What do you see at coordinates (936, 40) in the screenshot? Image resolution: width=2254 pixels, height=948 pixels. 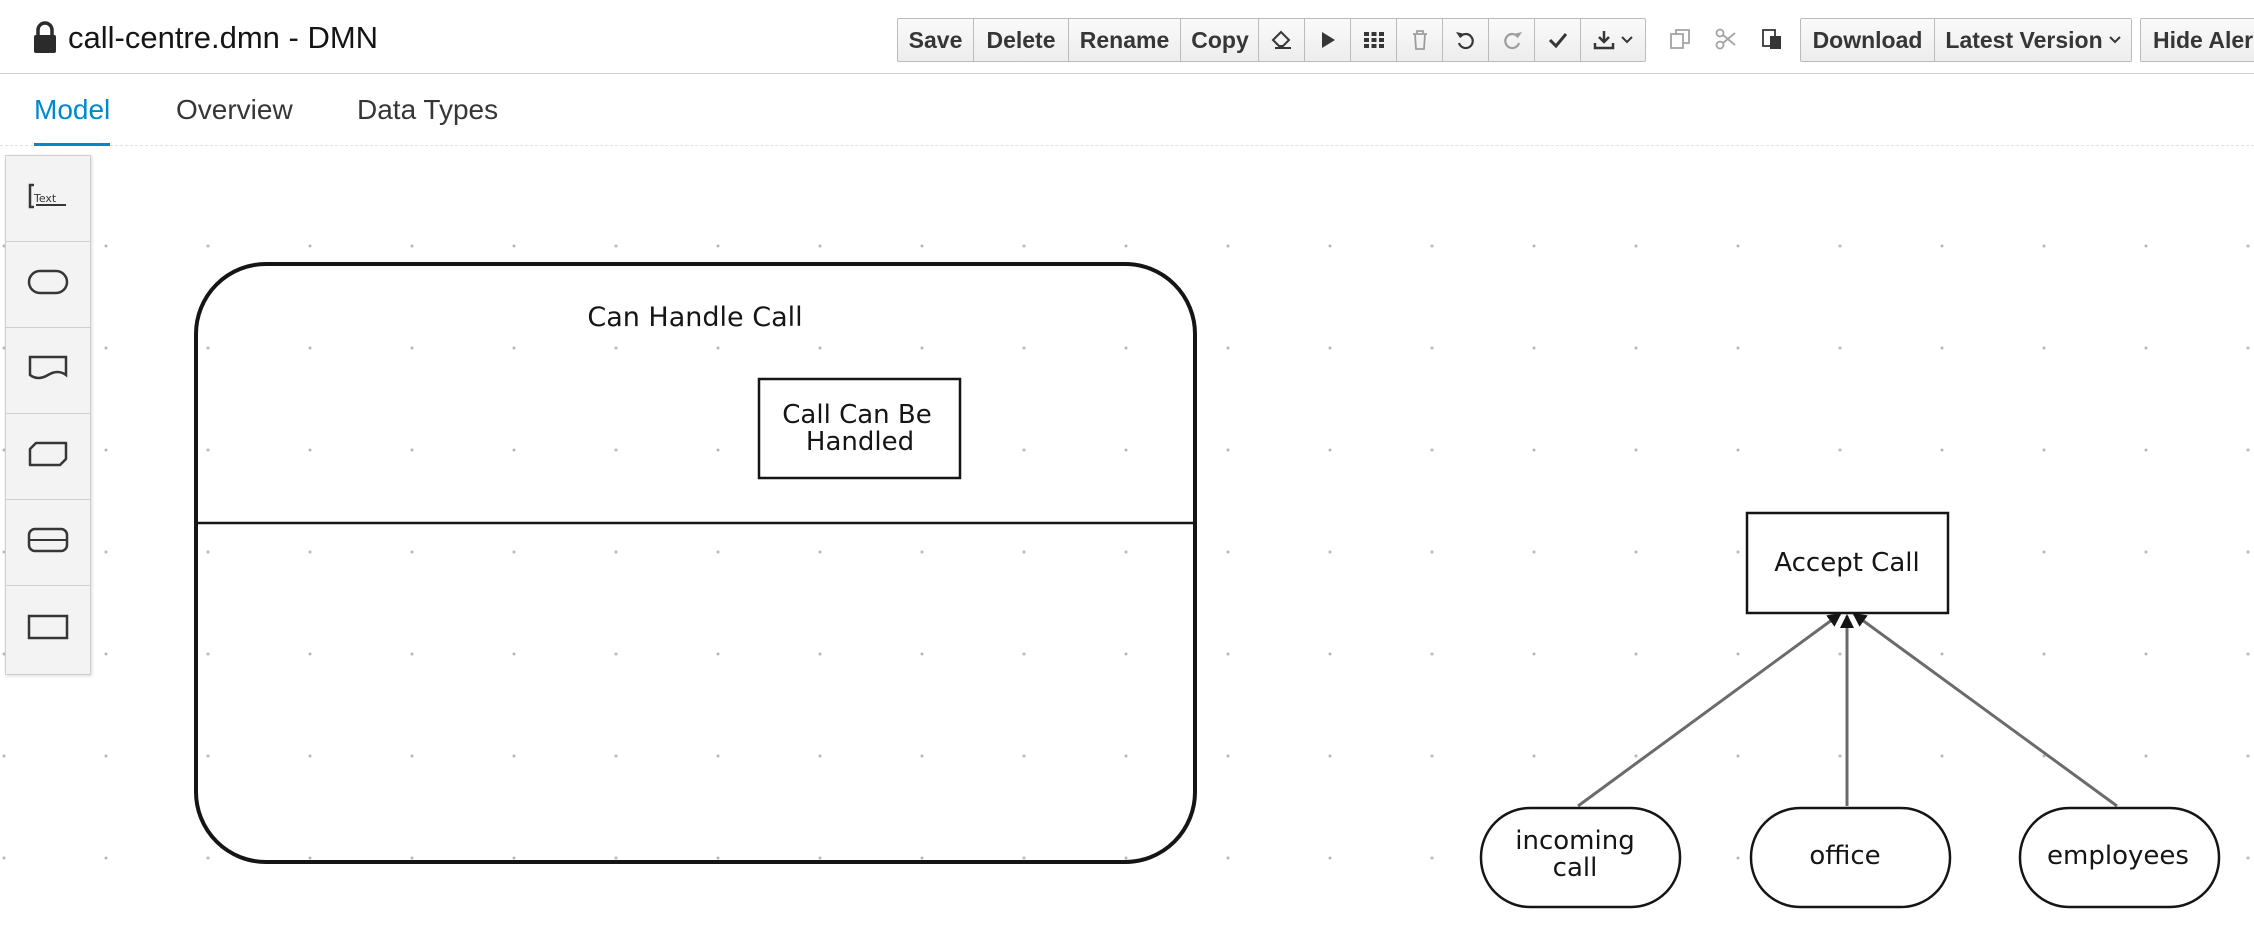 I see `save-button: Save` at bounding box center [936, 40].